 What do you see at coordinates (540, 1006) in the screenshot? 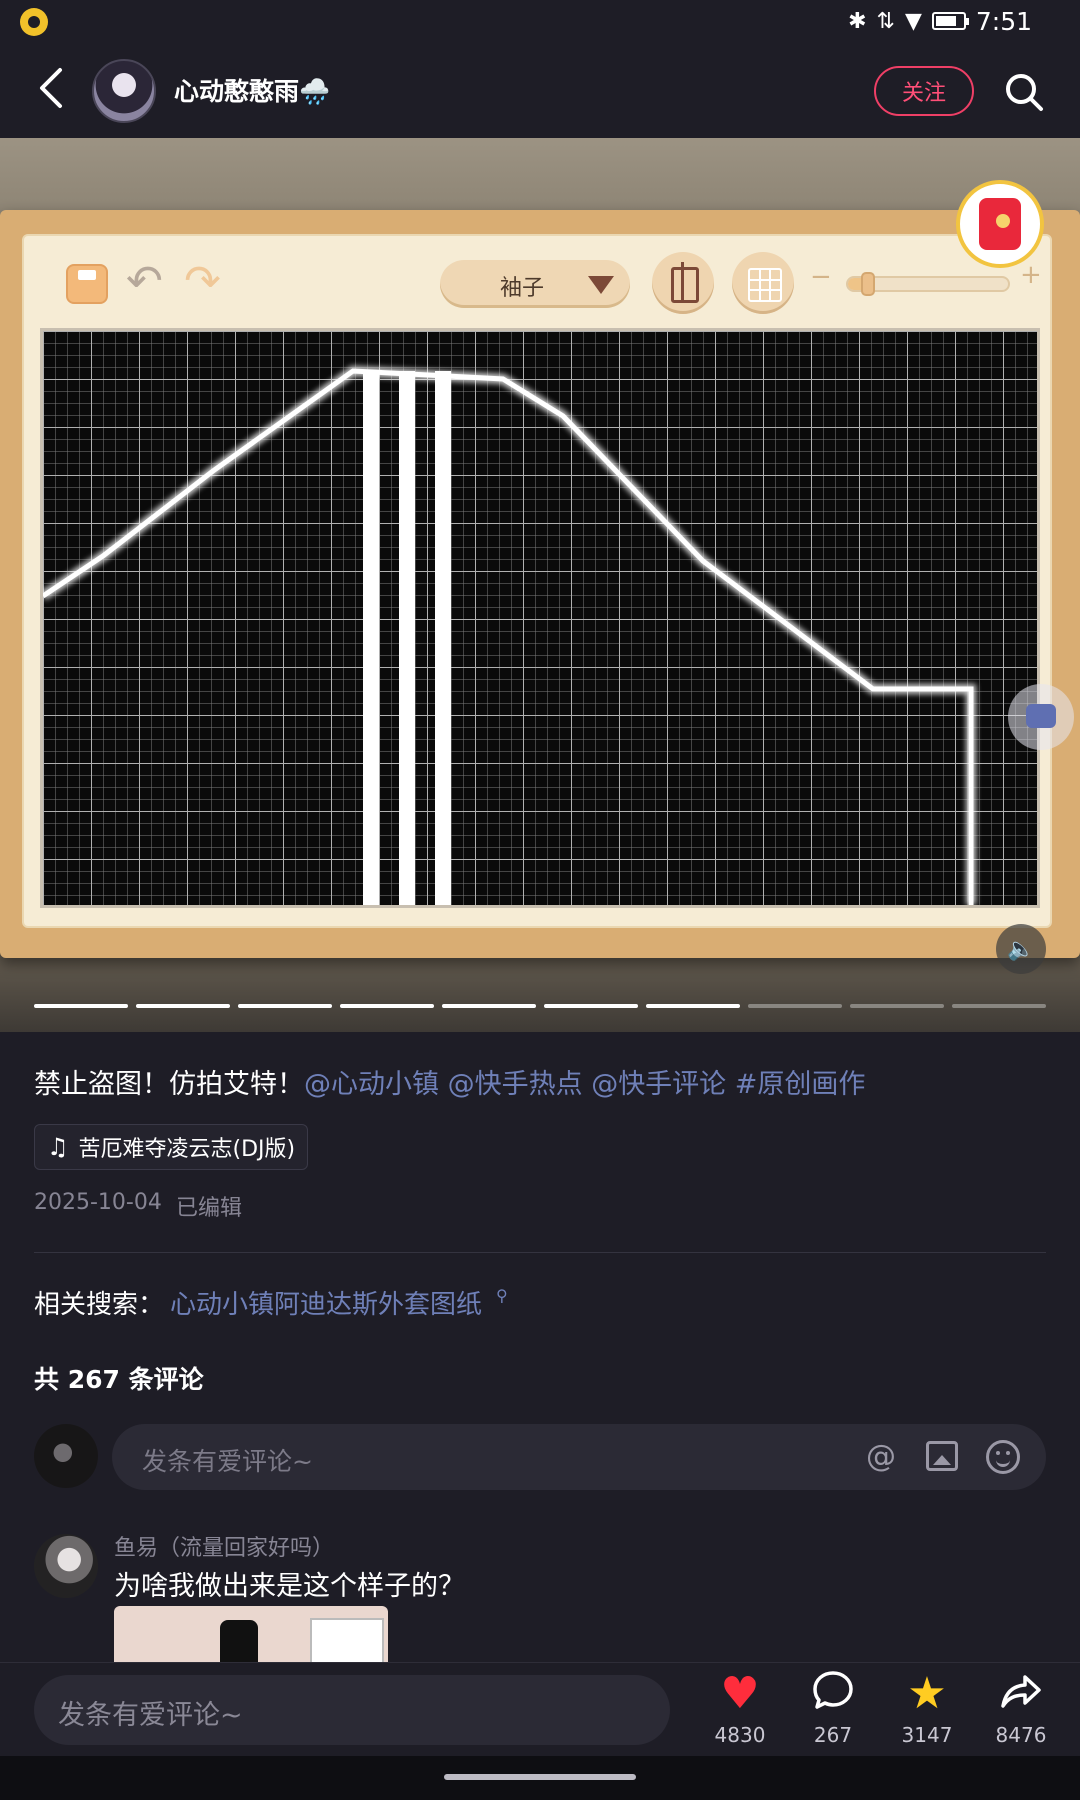
I see `image-progress-indicator` at bounding box center [540, 1006].